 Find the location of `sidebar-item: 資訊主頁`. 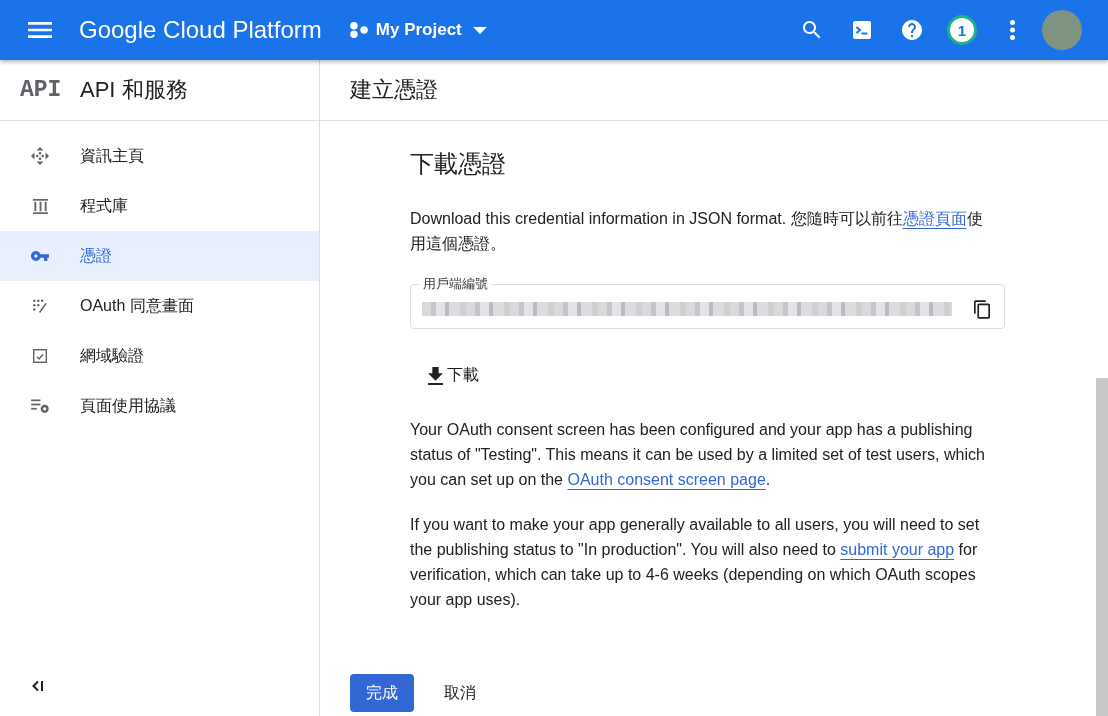

sidebar-item: 資訊主頁 is located at coordinates (159, 156).